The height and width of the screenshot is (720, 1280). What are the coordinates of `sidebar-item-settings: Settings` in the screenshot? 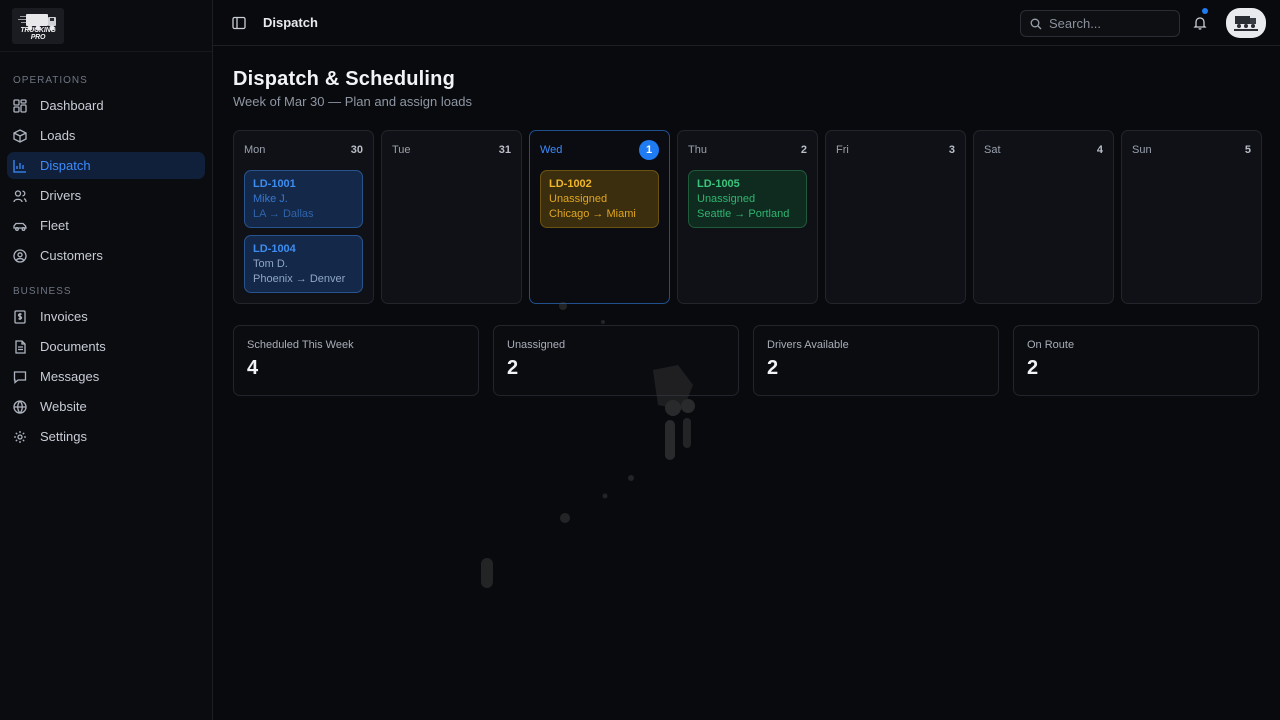 It's located at (106, 436).